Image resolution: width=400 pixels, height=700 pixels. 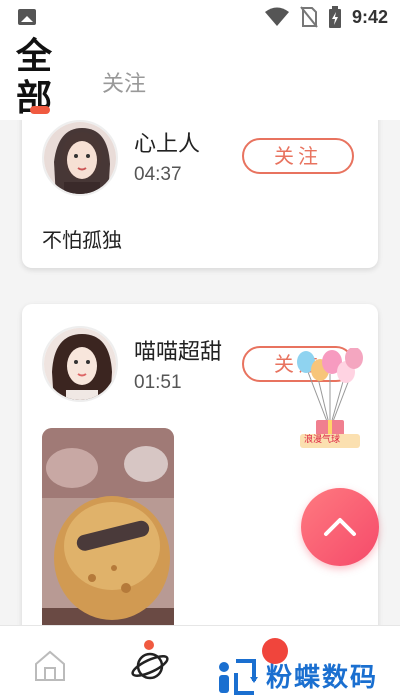 I want to click on chevron-up-icon, so click(x=340, y=527).